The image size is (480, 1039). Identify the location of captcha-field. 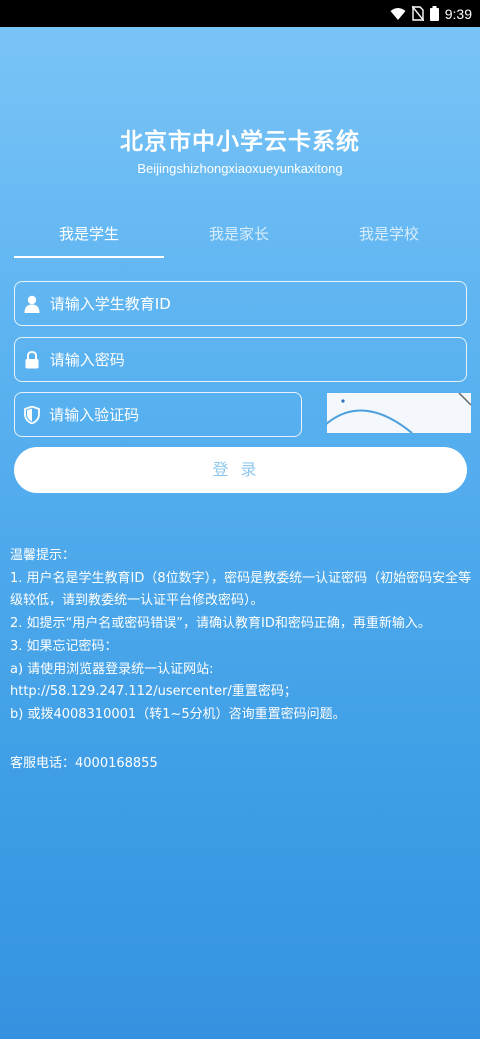
(158, 414).